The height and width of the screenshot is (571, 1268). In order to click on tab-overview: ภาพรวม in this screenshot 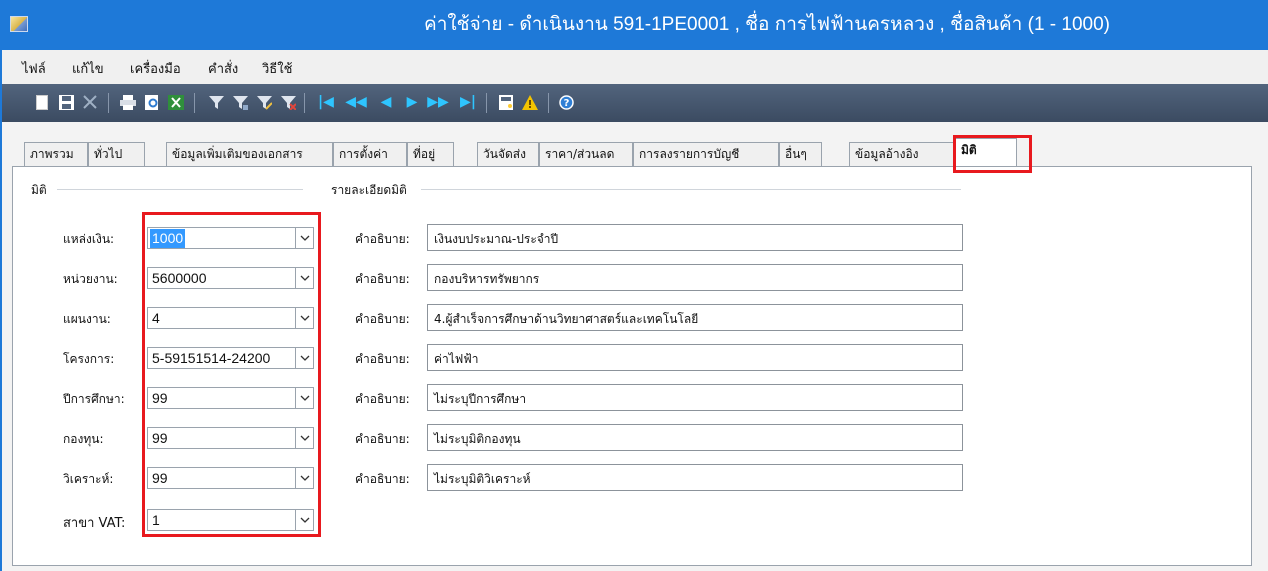, I will do `click(56, 154)`.